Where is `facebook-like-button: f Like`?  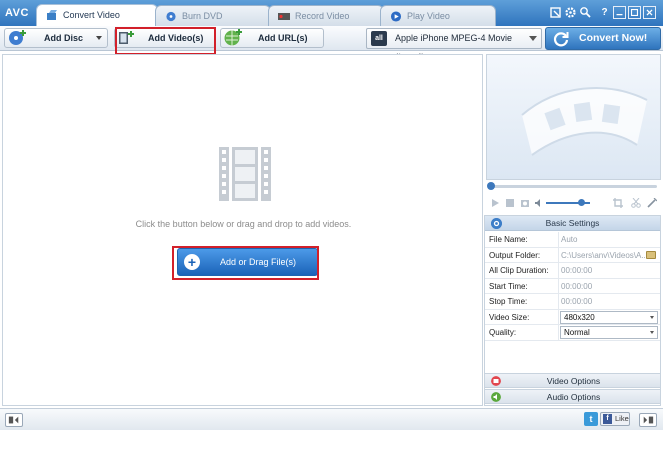
facebook-like-button: f Like is located at coordinates (615, 419).